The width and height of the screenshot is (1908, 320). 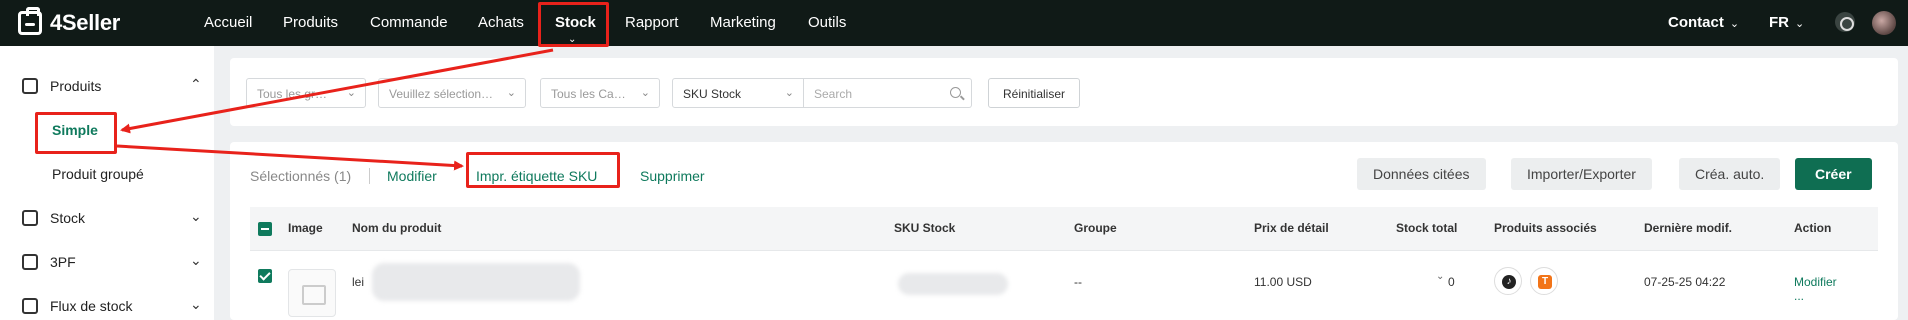 I want to click on nav-achats: Achats, so click(x=501, y=22).